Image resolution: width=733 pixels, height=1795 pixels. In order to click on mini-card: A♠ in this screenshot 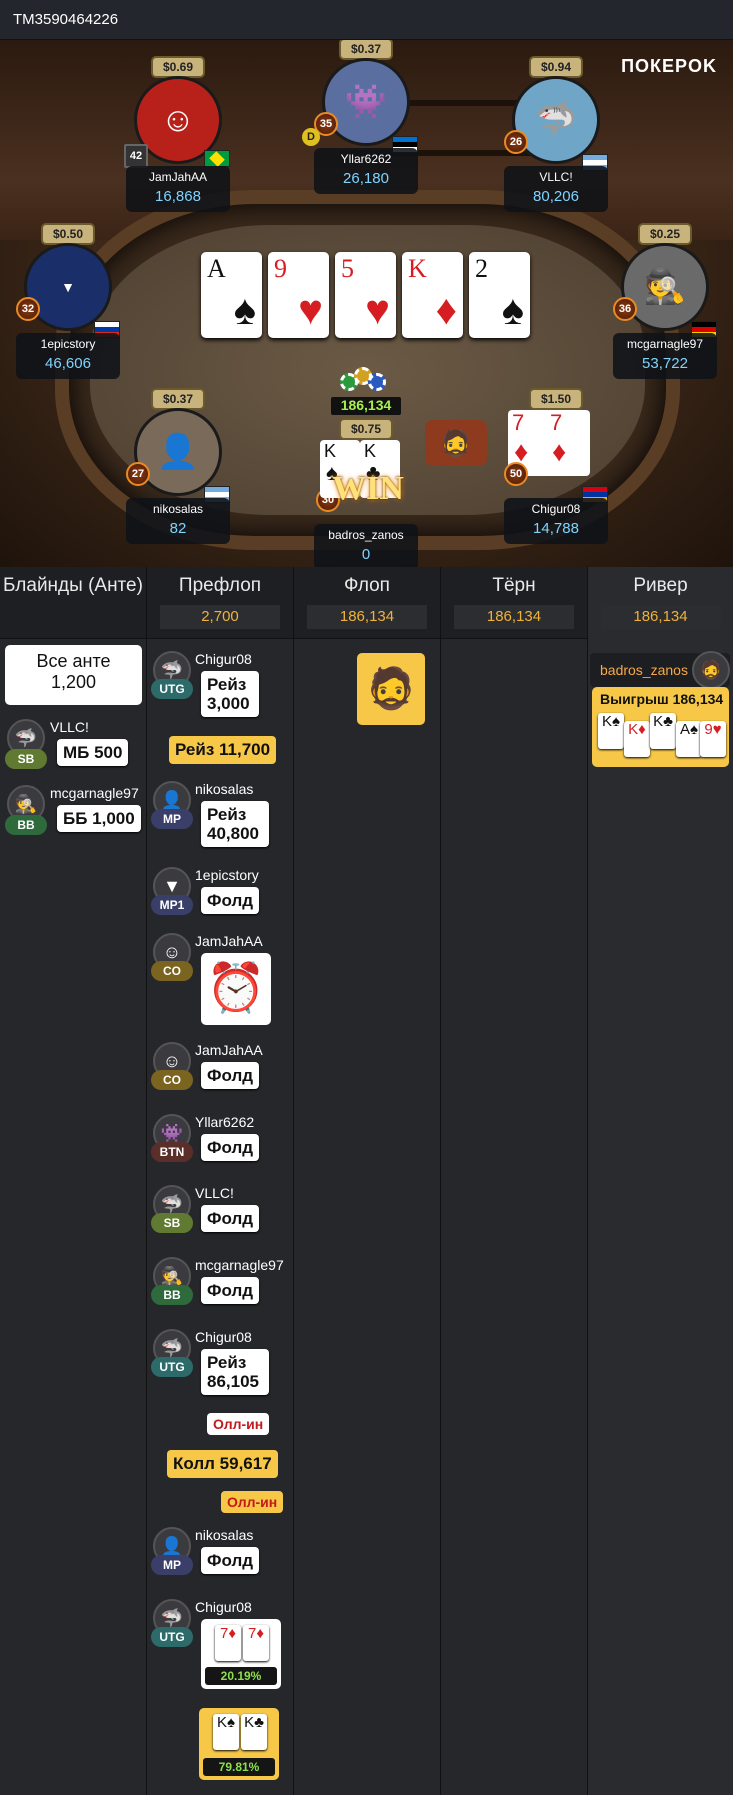, I will do `click(689, 739)`.